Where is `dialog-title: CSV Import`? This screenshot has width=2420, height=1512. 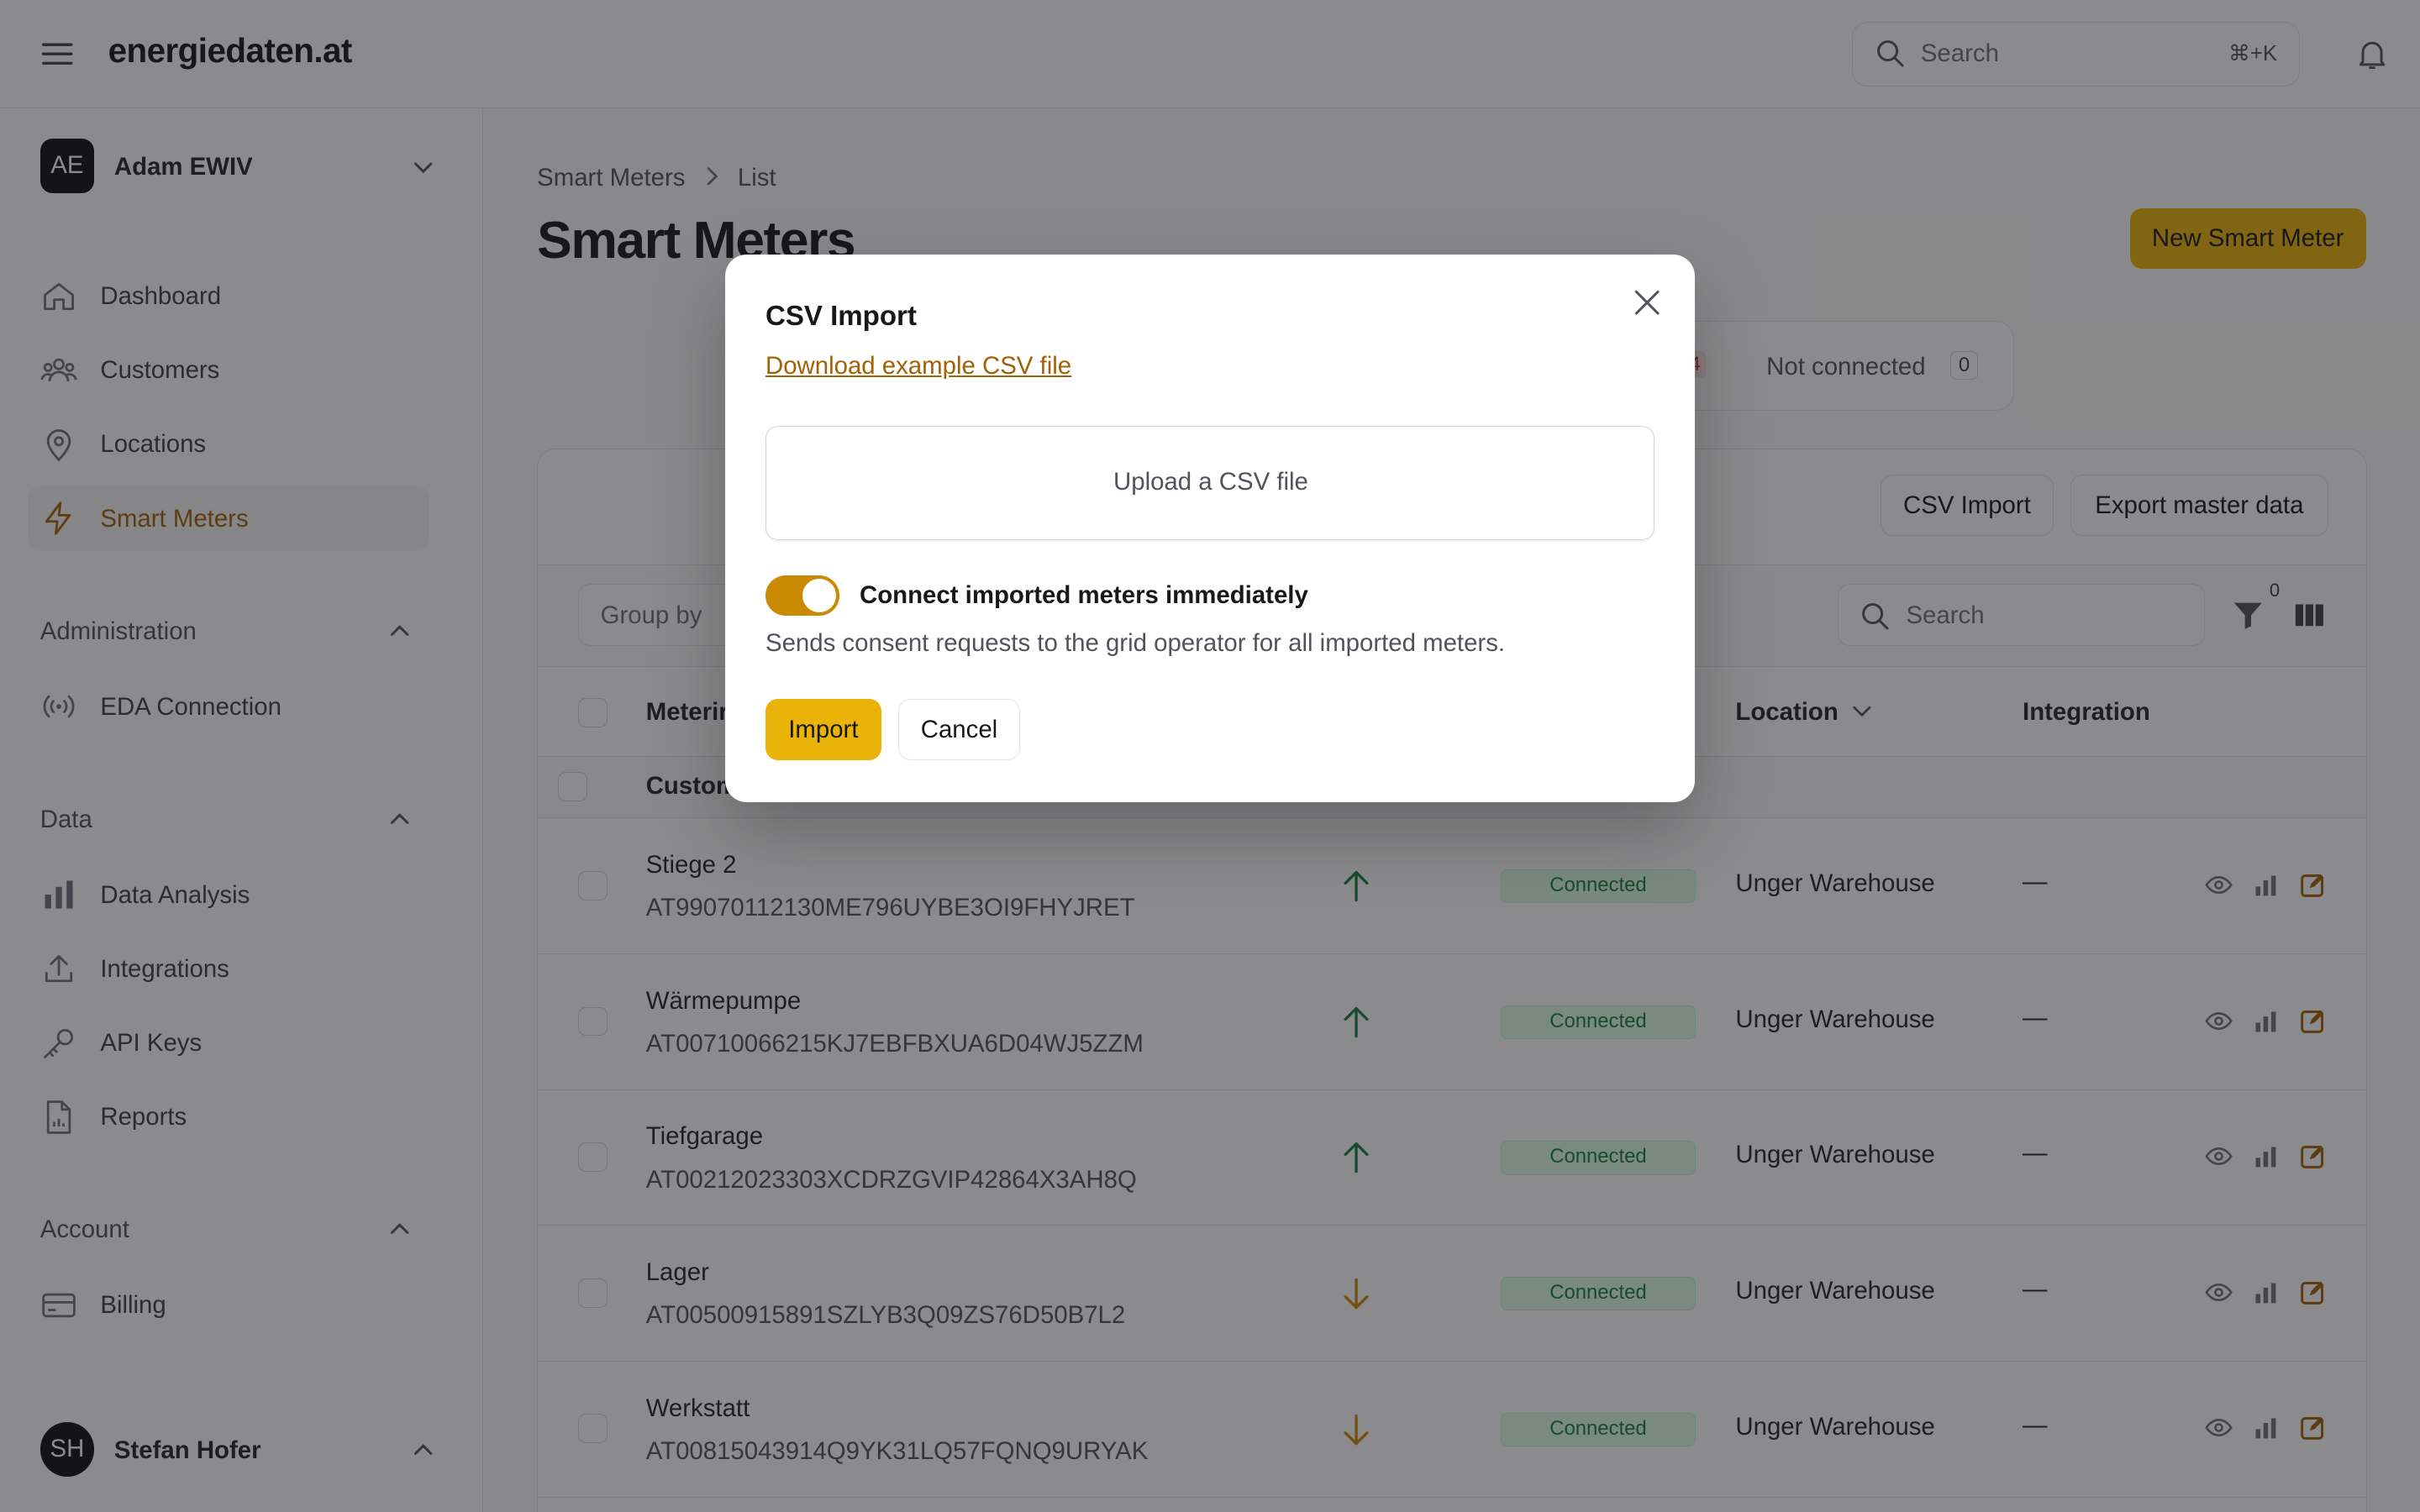
dialog-title: CSV Import is located at coordinates (841, 317).